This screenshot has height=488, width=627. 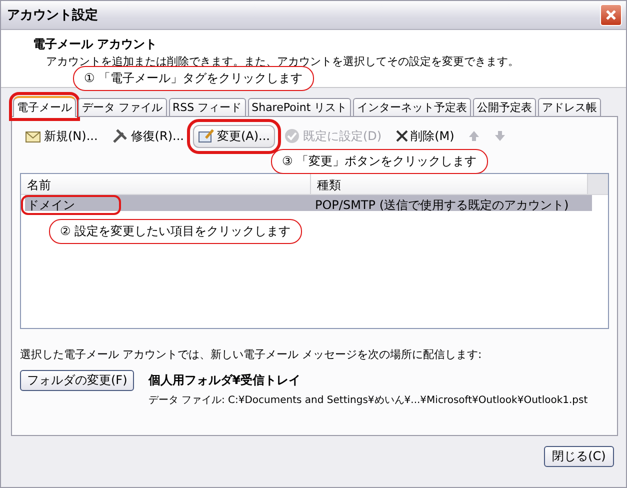 I want to click on envelope-icon, so click(x=33, y=136).